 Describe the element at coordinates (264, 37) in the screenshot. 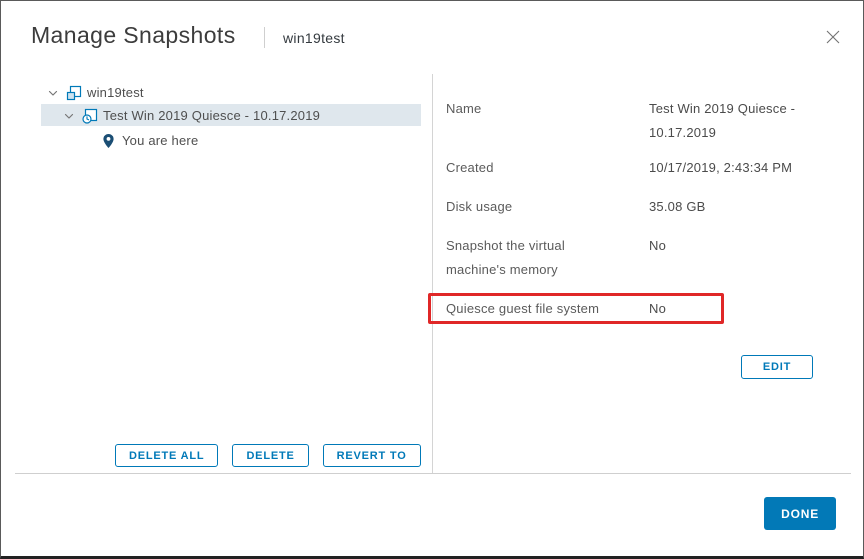

I see `title-separator` at that location.